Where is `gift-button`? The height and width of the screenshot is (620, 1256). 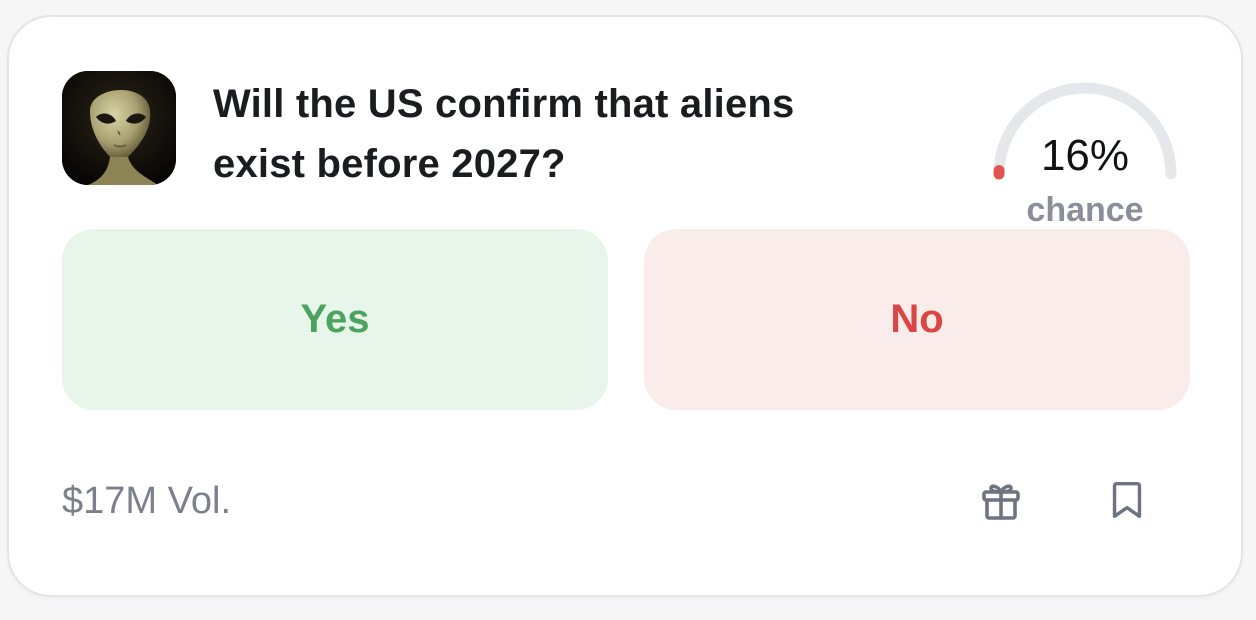
gift-button is located at coordinates (1001, 500).